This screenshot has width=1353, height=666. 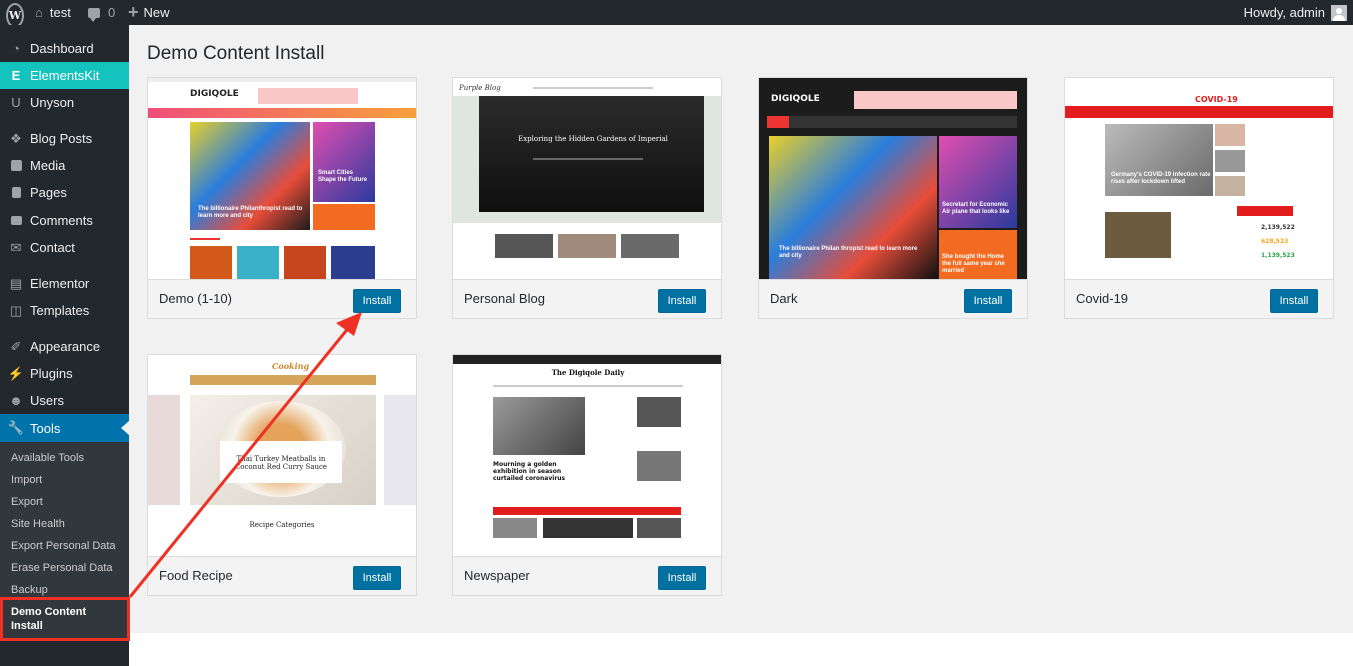 What do you see at coordinates (587, 575) in the screenshot?
I see `card-footer: Newspaper Install` at bounding box center [587, 575].